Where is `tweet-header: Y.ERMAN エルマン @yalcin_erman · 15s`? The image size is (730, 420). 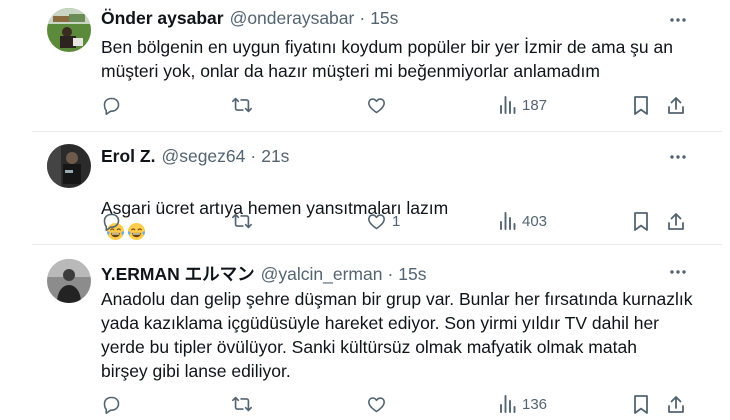 tweet-header: Y.ERMAN エルマン @yalcin_erman · 15s is located at coordinates (264, 273).